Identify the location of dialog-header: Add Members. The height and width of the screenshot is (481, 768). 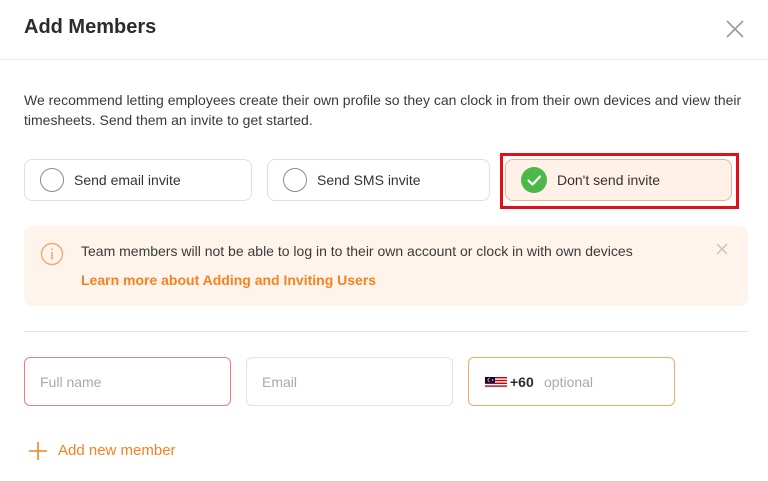
(384, 30).